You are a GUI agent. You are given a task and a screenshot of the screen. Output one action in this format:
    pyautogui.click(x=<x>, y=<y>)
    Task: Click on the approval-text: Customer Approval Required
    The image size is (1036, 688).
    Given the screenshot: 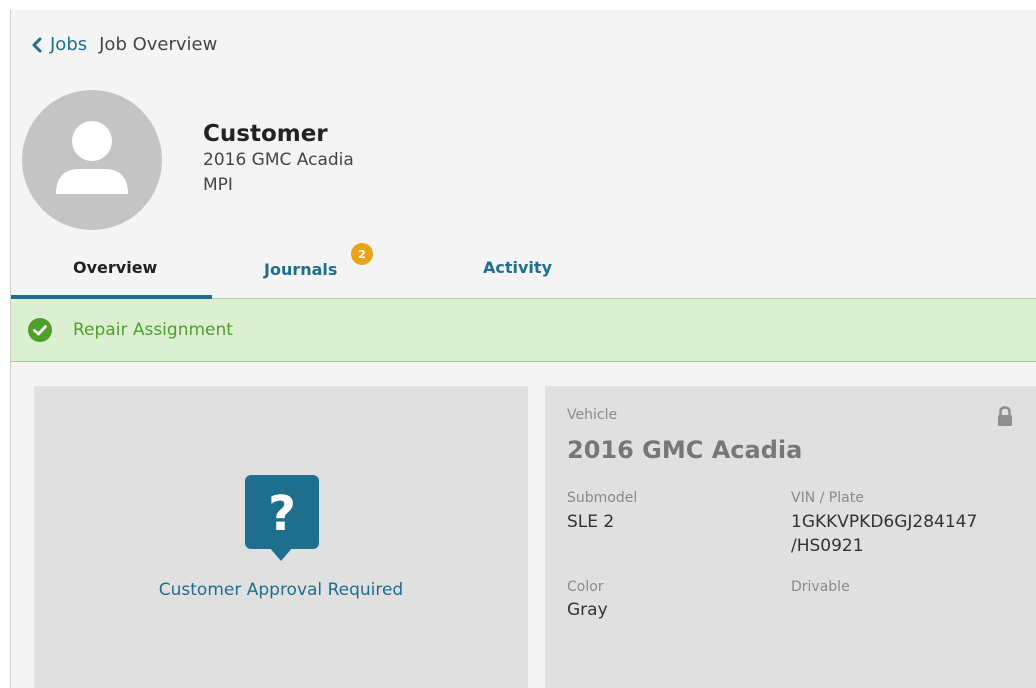 What is the action you would take?
    pyautogui.click(x=281, y=590)
    